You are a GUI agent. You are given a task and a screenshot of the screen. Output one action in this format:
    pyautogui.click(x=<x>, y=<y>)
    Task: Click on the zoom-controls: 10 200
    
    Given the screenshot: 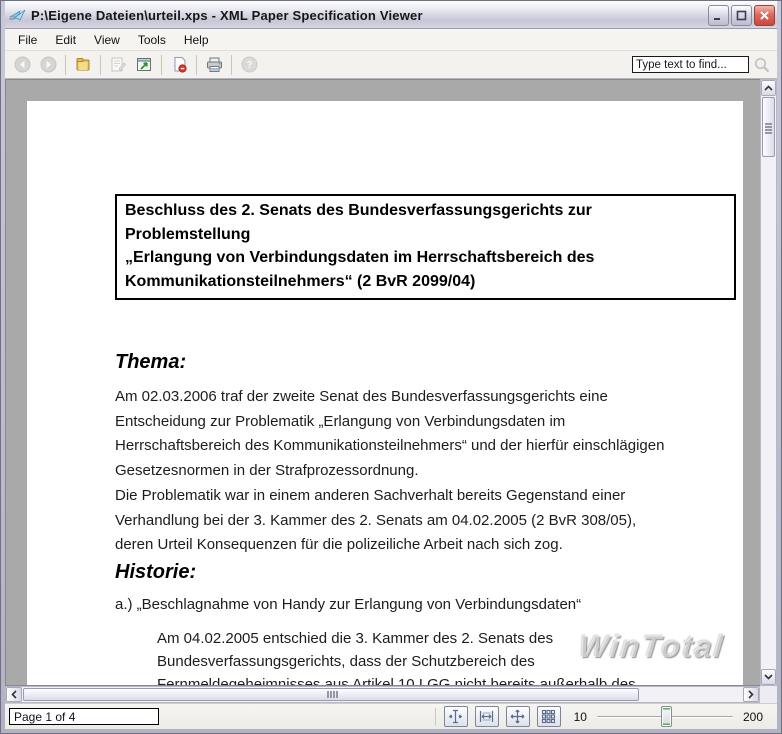 What is the action you would take?
    pyautogui.click(x=601, y=716)
    